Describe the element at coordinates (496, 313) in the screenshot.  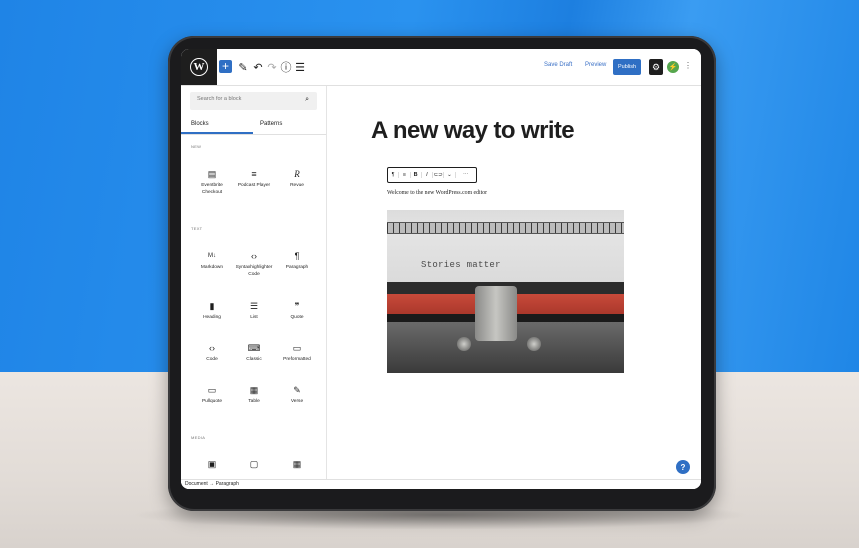
I see `typewriter-type-guide` at that location.